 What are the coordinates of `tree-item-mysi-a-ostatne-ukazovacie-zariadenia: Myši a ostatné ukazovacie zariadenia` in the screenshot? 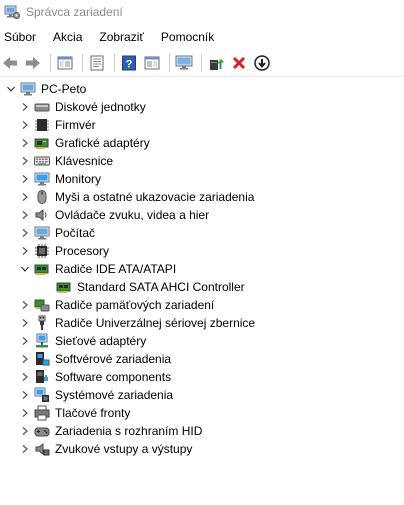 It's located at (202, 197).